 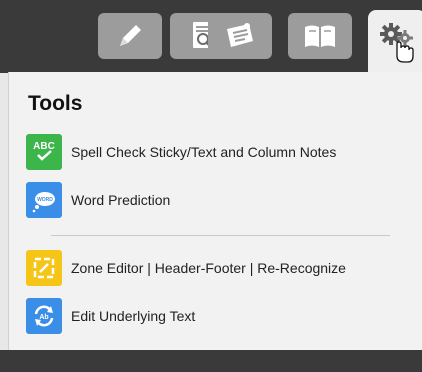 What do you see at coordinates (121, 200) in the screenshot?
I see `word-prediction-label: Word Prediction` at bounding box center [121, 200].